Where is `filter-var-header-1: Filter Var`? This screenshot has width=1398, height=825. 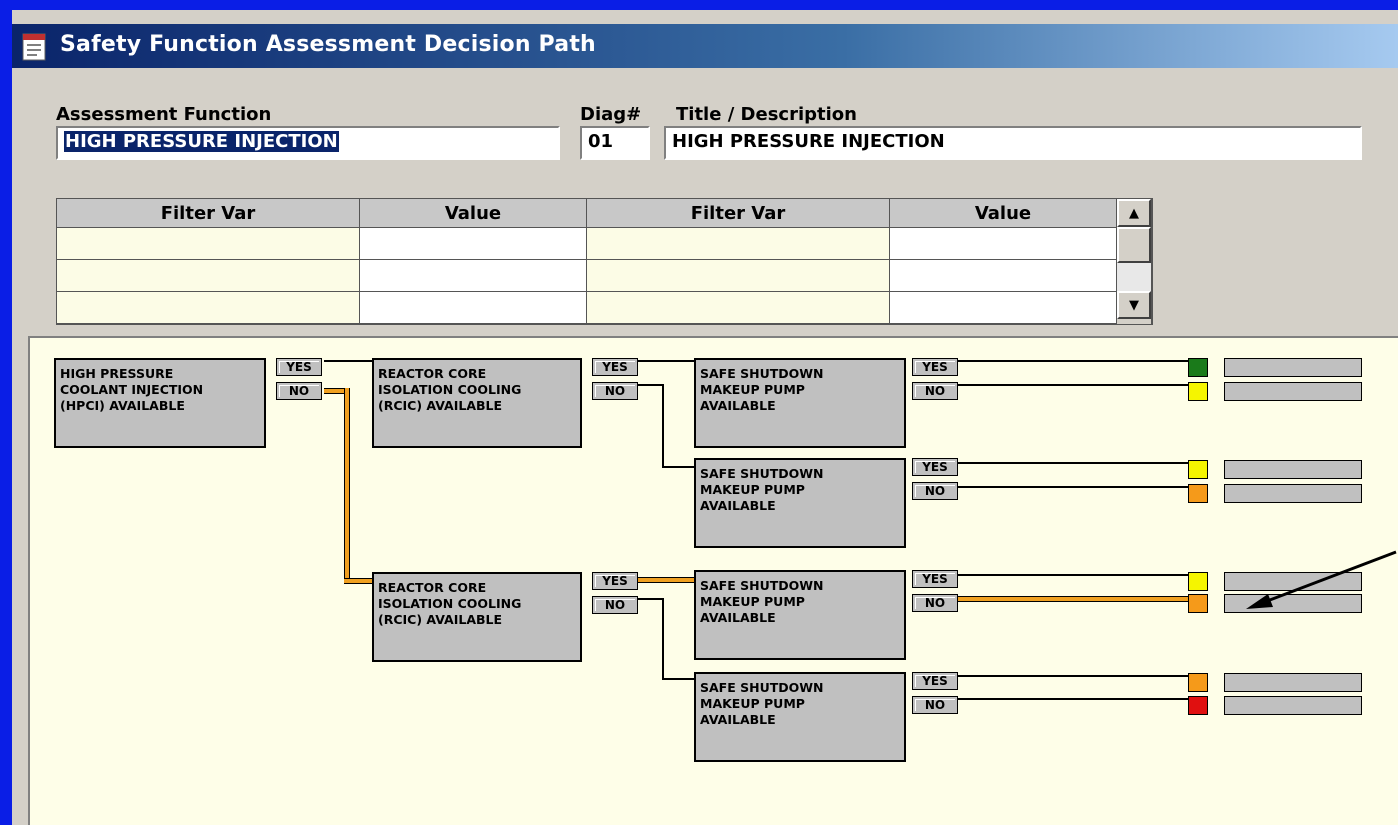
filter-var-header-1: Filter Var is located at coordinates (208, 213).